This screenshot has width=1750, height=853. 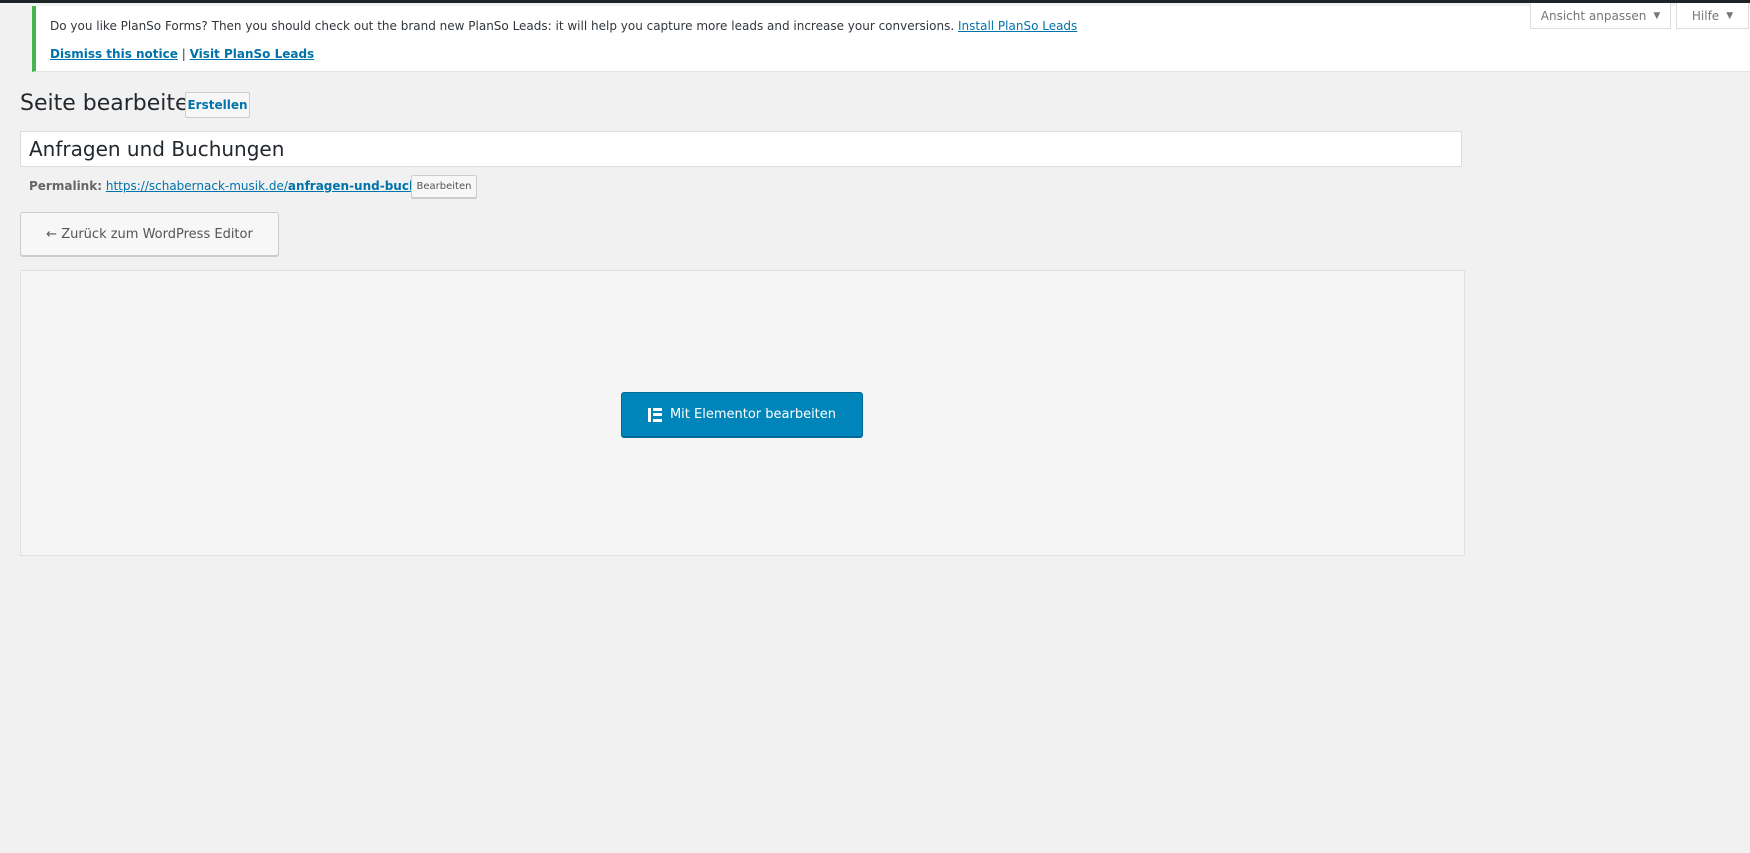 I want to click on visit-planso-leads-link: Visit PlanSo Leads, so click(x=252, y=54).